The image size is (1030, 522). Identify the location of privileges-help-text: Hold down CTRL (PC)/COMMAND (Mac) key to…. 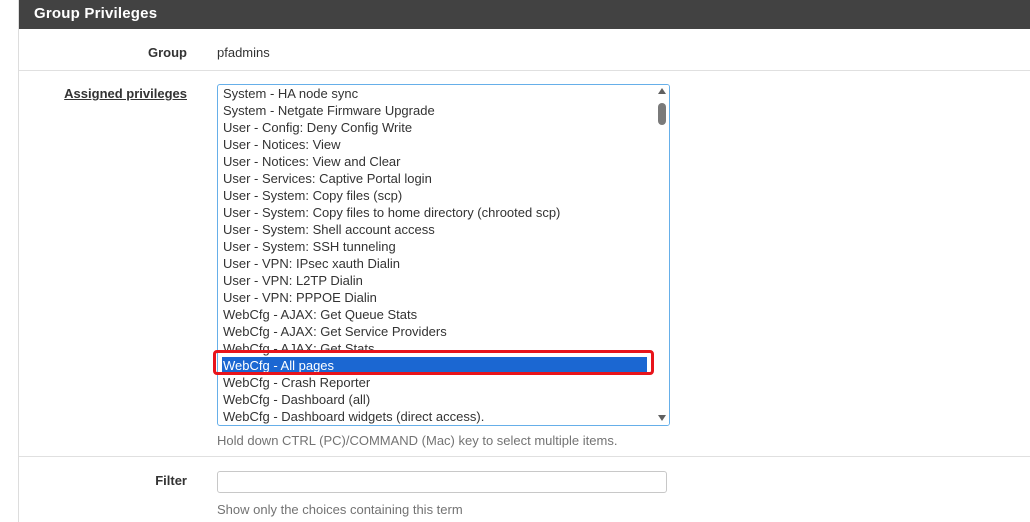
(417, 440).